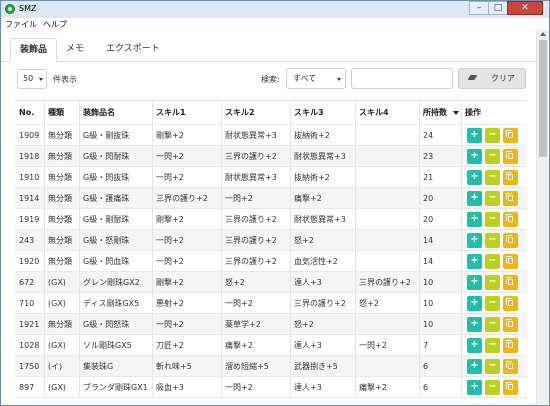 The height and width of the screenshot is (406, 550). What do you see at coordinates (316, 78) in the screenshot?
I see `search-field-select: すべて` at bounding box center [316, 78].